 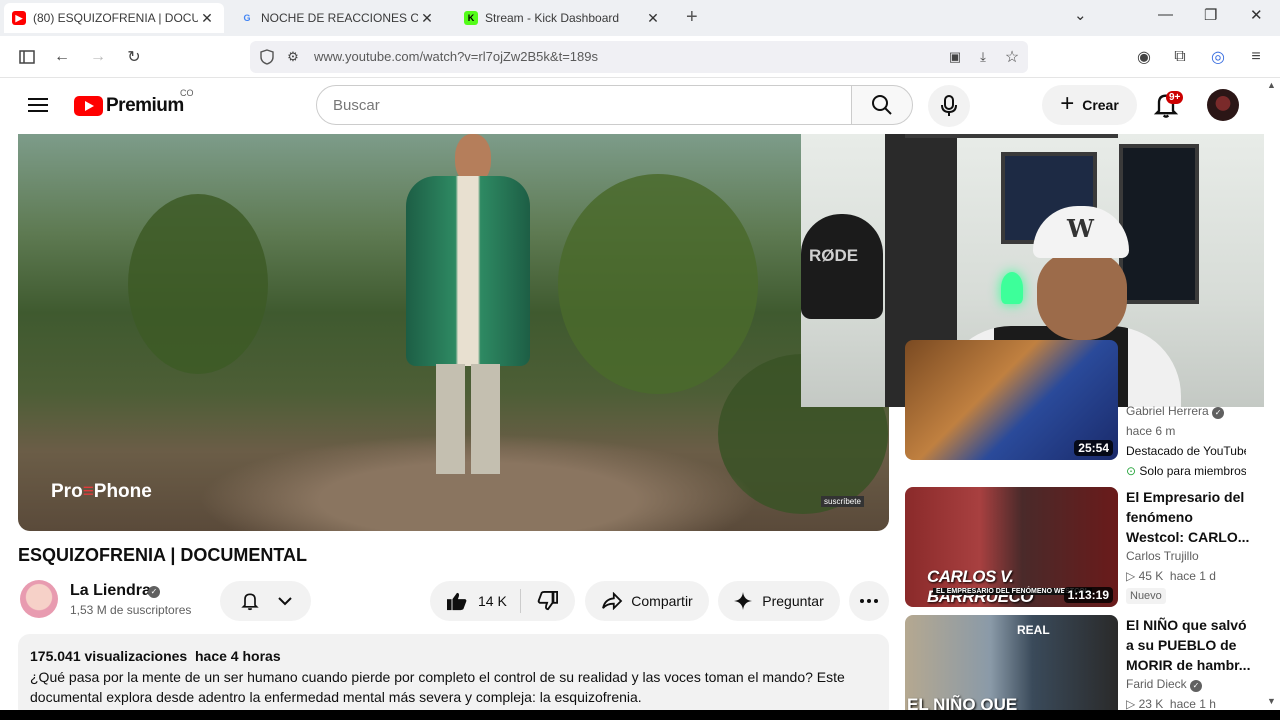 I want to click on site-settings-icon: ⚙, so click(x=293, y=57).